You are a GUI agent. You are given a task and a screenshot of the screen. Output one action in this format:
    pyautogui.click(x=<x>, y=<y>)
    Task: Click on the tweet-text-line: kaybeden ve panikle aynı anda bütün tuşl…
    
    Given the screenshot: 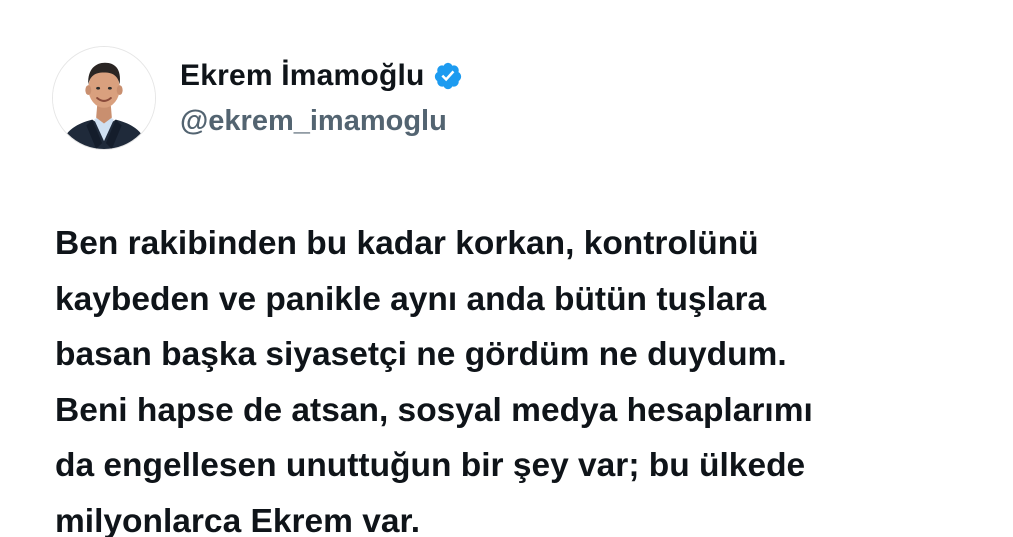 What is the action you would take?
    pyautogui.click(x=411, y=299)
    